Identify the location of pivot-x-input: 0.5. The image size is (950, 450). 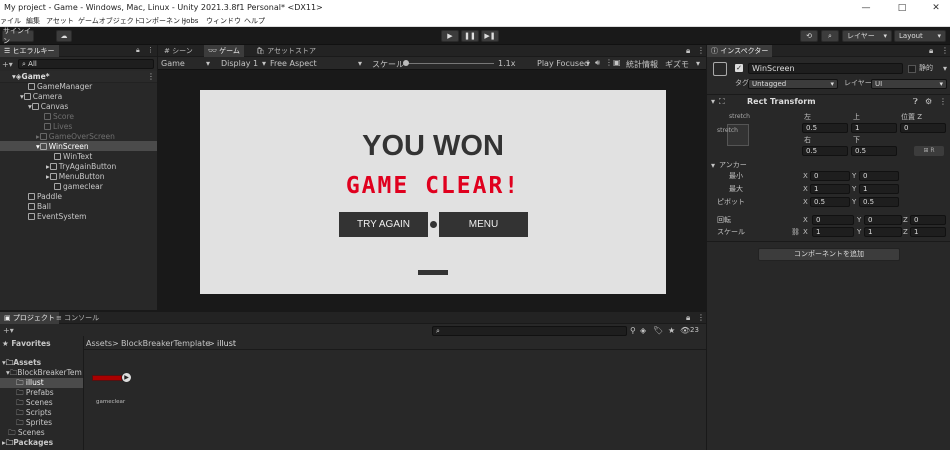
(830, 202).